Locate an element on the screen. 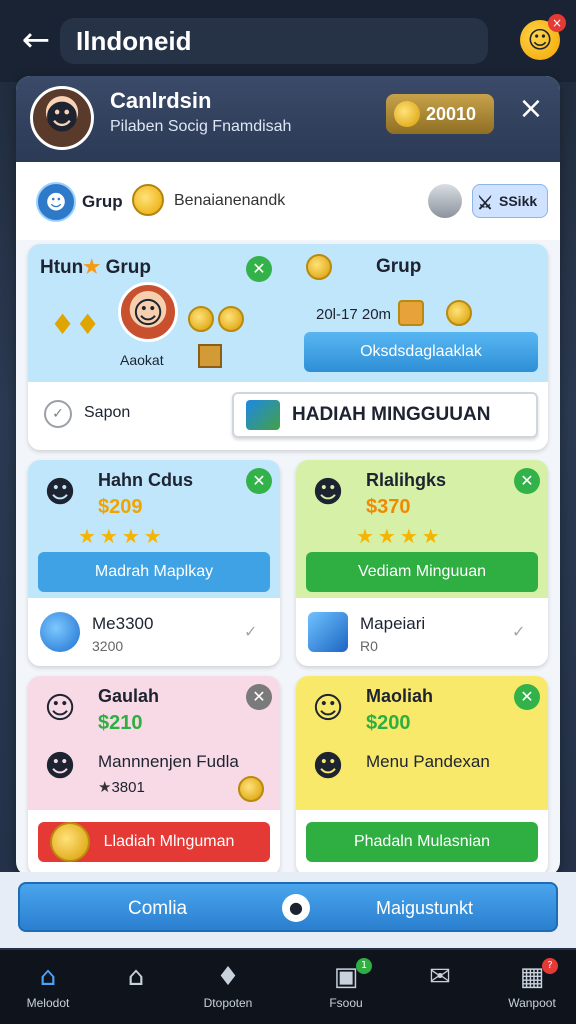 The width and height of the screenshot is (576, 1024). hat-avatar-icon: ☻ is located at coordinates (328, 766).